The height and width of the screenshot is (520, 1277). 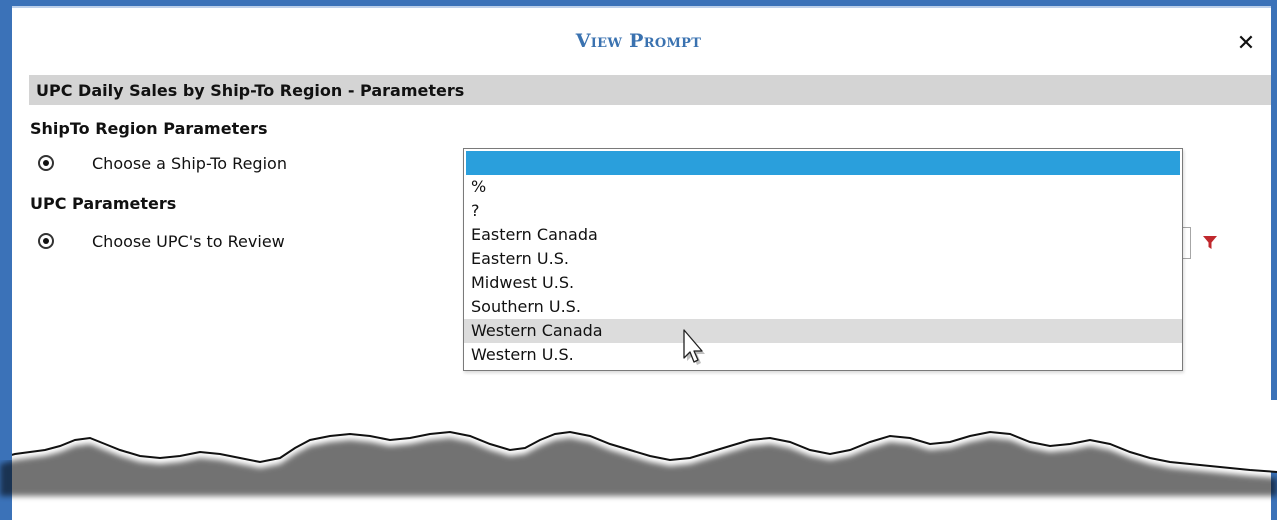 What do you see at coordinates (149, 128) in the screenshot?
I see `section-title-region: ShipTo Region Parameters` at bounding box center [149, 128].